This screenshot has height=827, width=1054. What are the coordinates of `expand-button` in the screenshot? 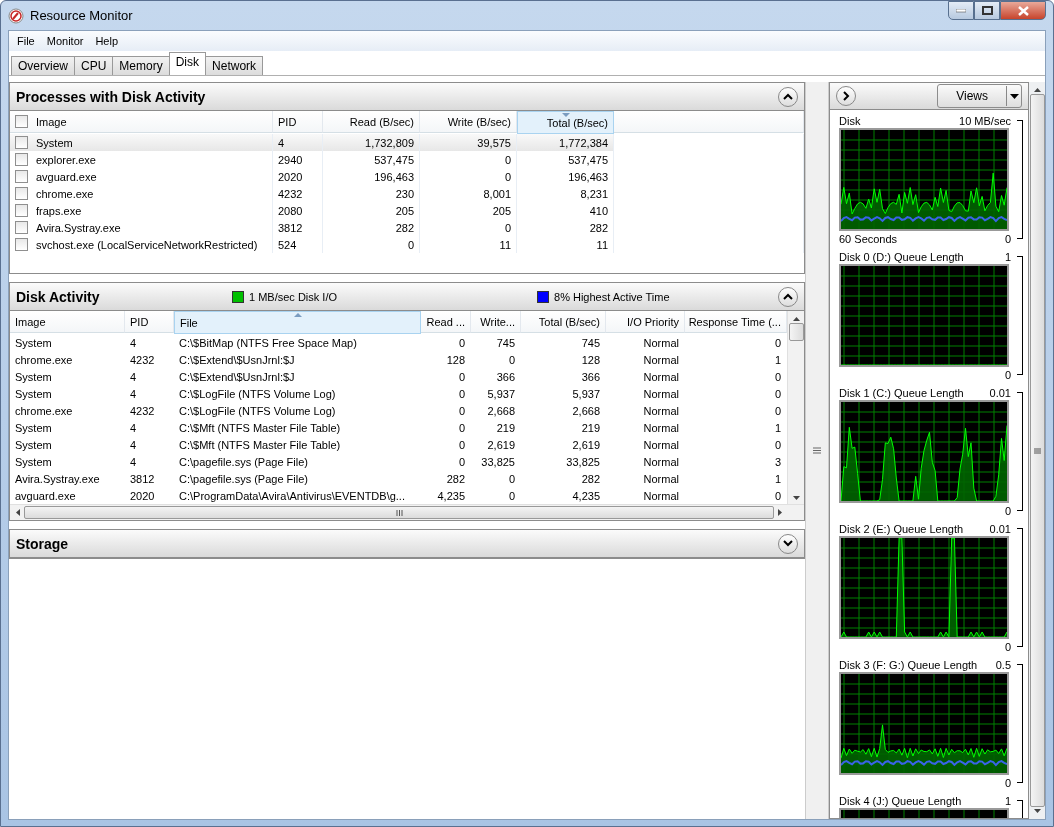 It's located at (788, 543).